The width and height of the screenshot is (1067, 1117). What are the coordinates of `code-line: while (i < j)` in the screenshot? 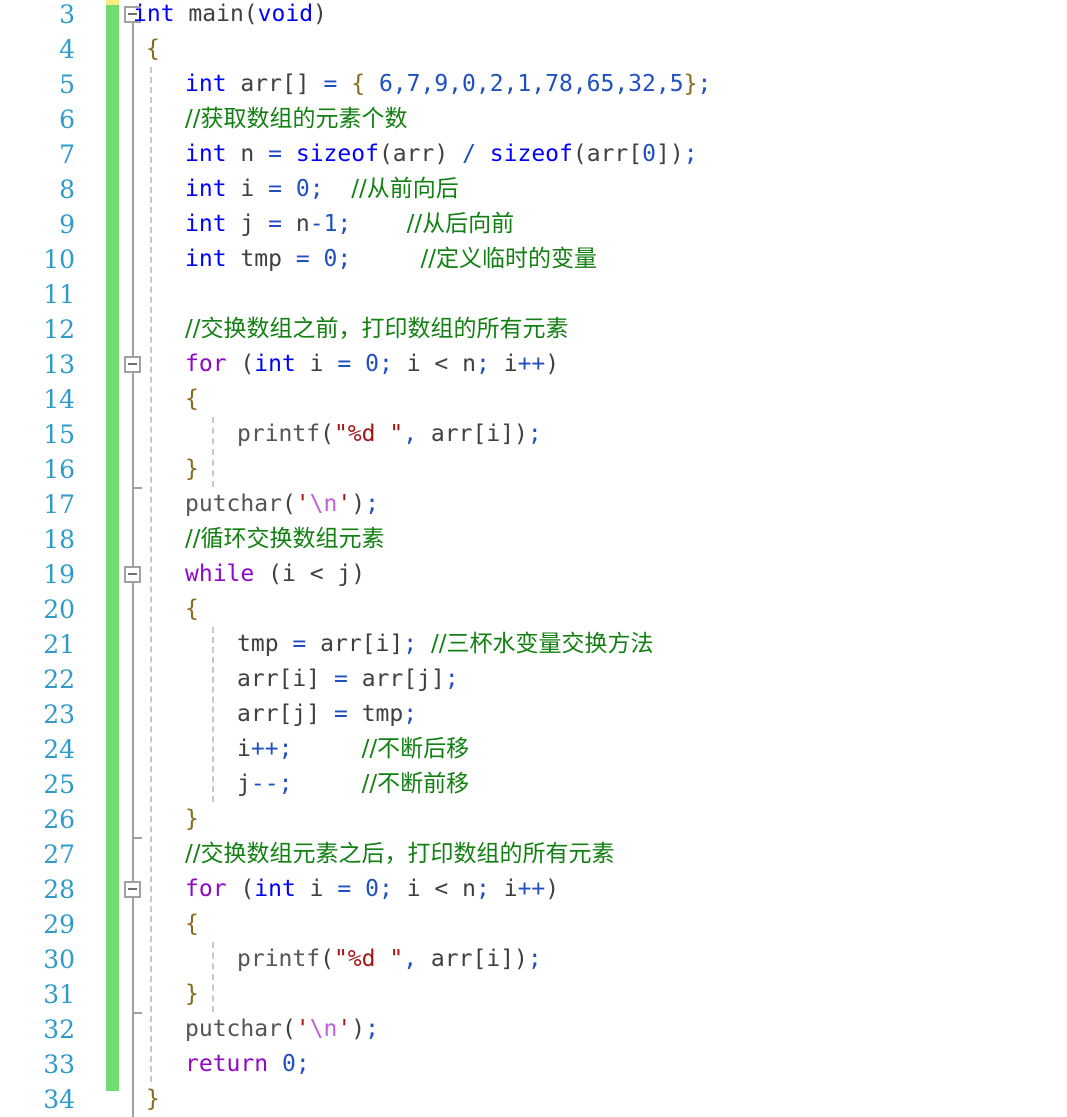 It's located at (275, 574).